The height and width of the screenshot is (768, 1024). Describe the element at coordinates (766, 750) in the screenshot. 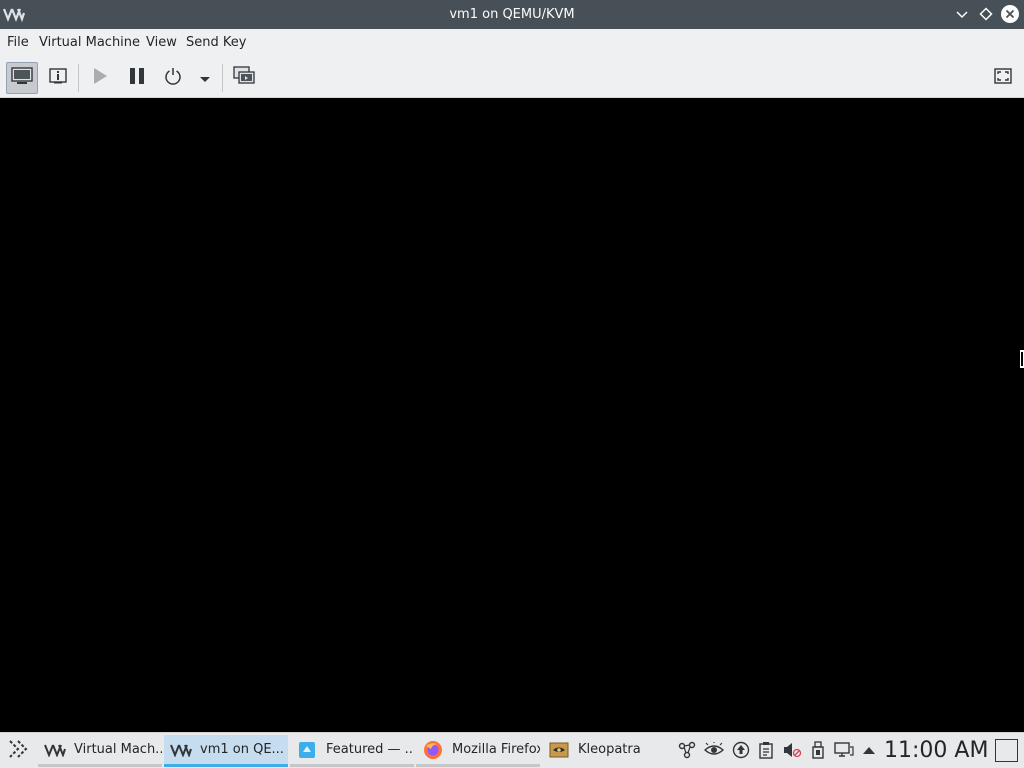

I see `clipboard-icon` at that location.